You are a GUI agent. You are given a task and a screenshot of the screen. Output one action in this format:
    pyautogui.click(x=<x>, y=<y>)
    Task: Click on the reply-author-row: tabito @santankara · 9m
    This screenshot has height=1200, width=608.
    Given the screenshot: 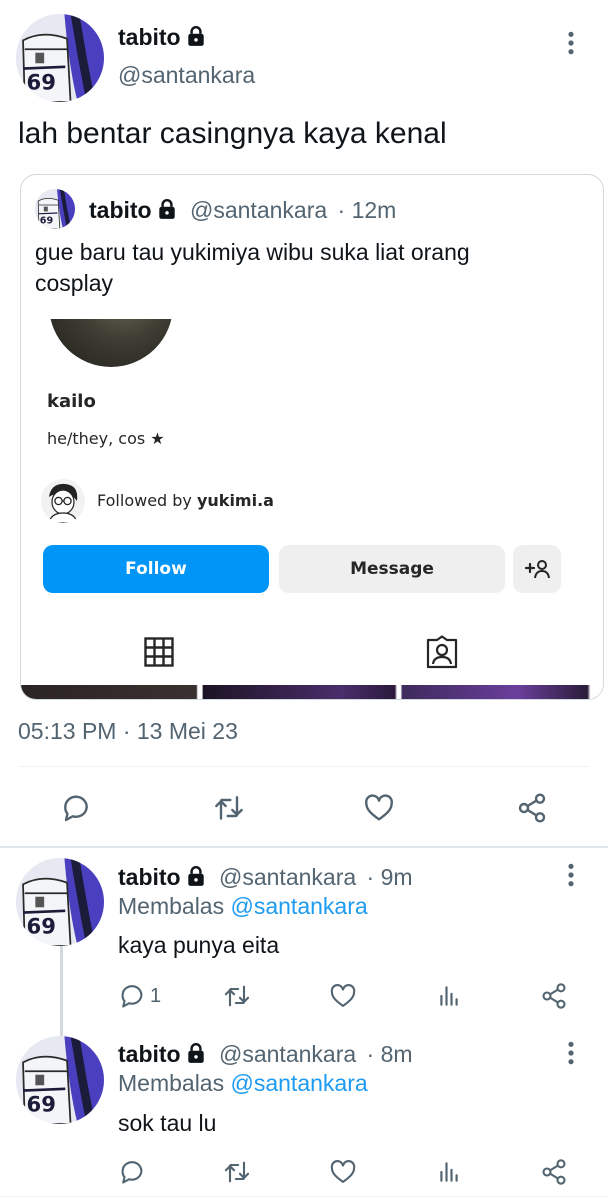 What is the action you would take?
    pyautogui.click(x=265, y=877)
    